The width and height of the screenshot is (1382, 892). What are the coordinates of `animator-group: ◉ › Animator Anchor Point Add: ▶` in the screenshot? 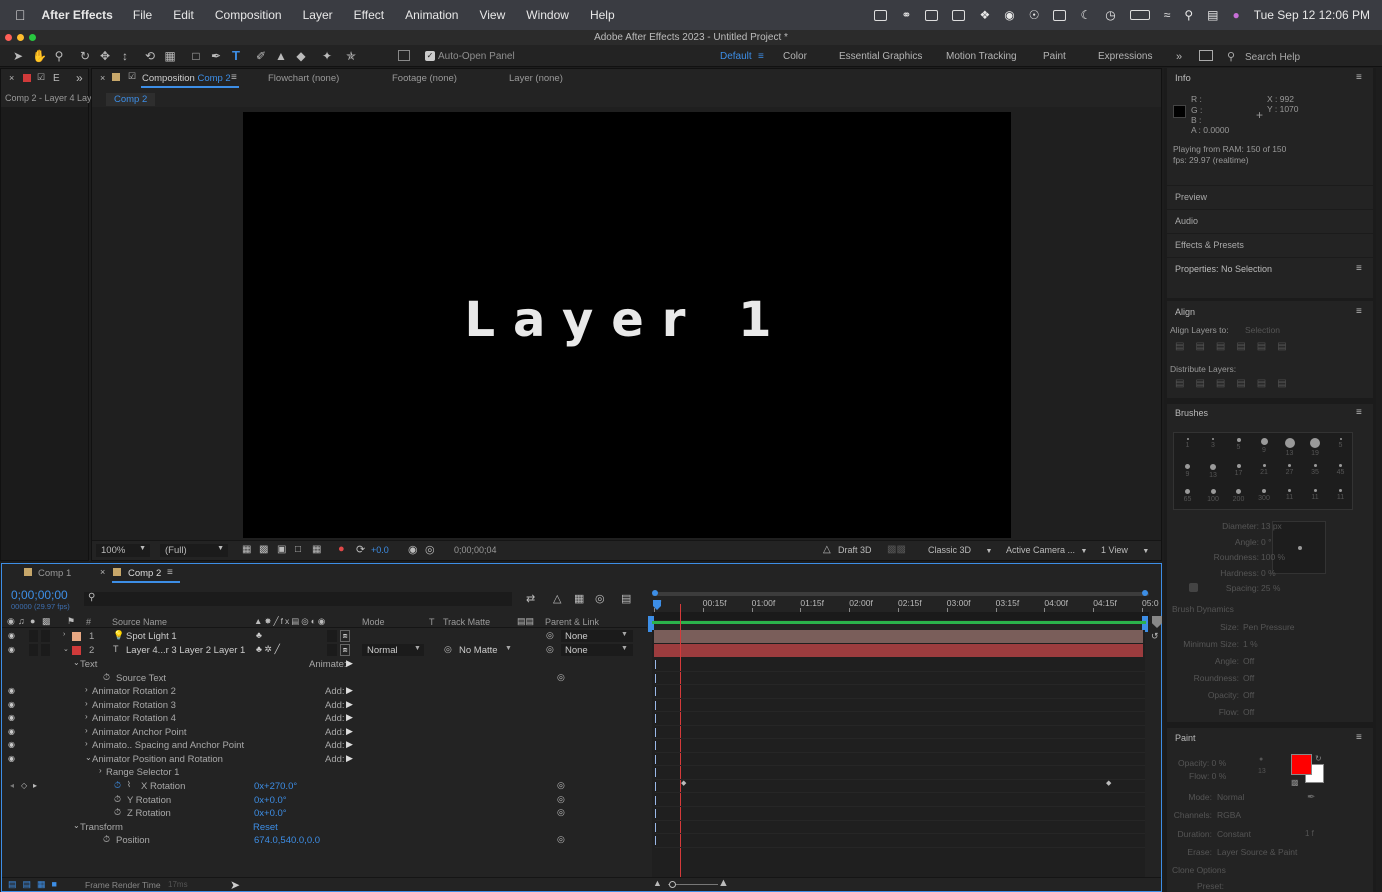 It's located at (325, 733).